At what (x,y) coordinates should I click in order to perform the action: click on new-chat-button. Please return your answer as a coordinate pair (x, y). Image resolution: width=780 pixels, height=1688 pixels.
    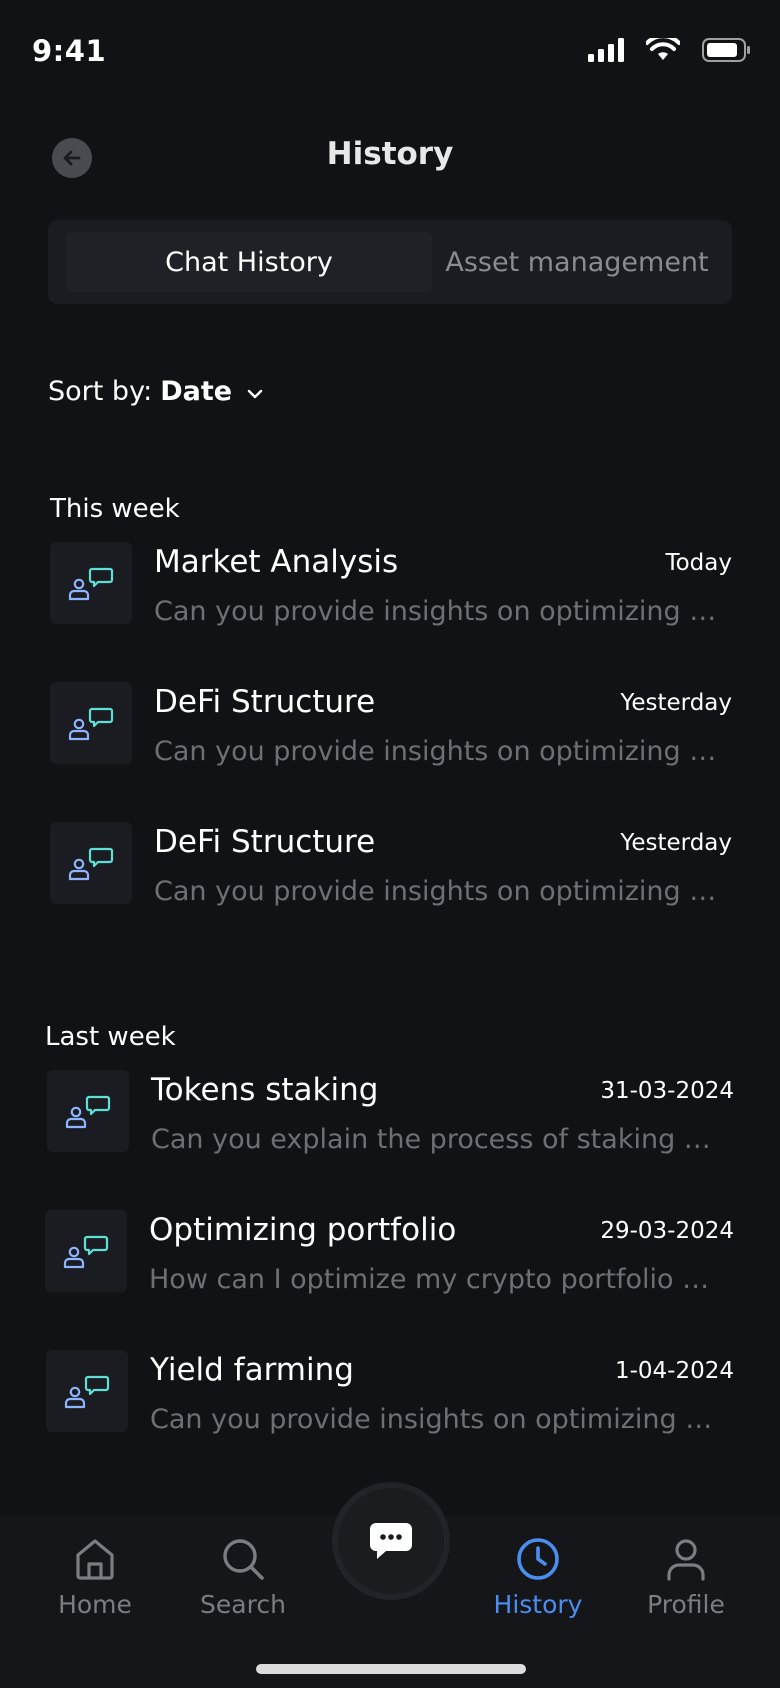
    Looking at the image, I should click on (391, 1541).